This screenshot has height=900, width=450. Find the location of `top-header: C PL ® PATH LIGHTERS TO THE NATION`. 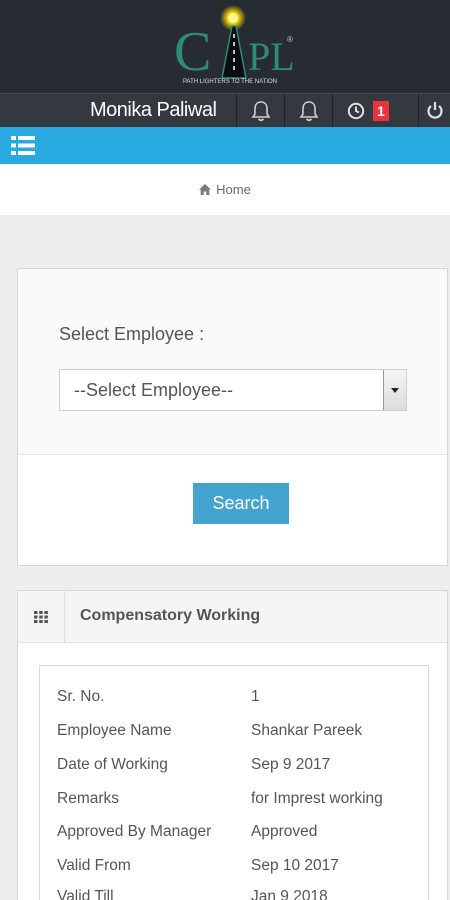

top-header: C PL ® PATH LIGHTERS TO THE NATION is located at coordinates (225, 46).